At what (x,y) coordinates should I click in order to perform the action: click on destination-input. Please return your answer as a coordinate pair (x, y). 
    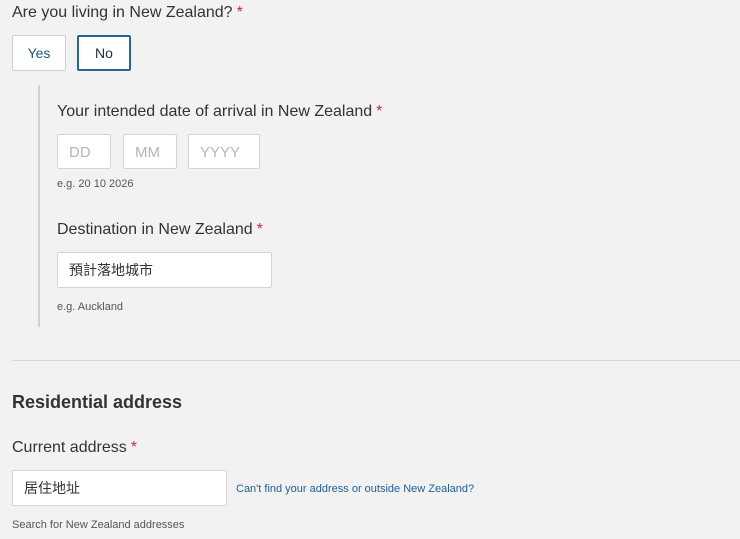
    Looking at the image, I should click on (164, 270).